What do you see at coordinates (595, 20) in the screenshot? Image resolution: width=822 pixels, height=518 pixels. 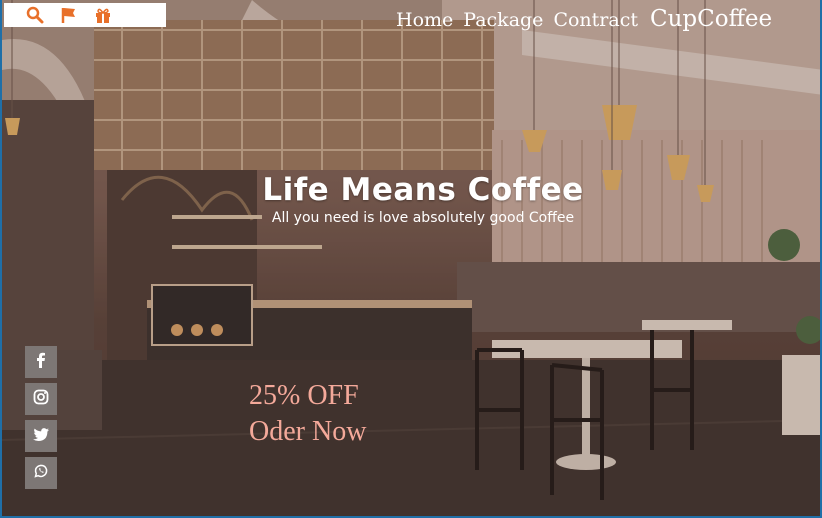 I see `nav-contract: Contract` at bounding box center [595, 20].